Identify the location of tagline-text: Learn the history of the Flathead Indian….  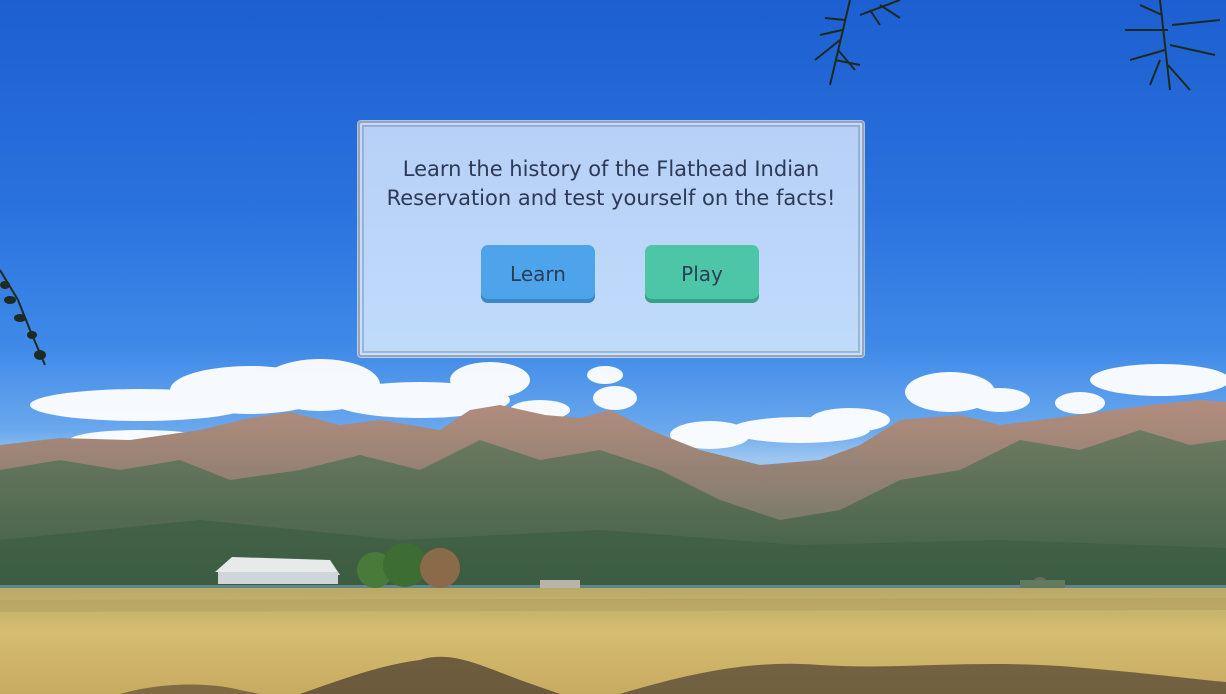
(611, 183).